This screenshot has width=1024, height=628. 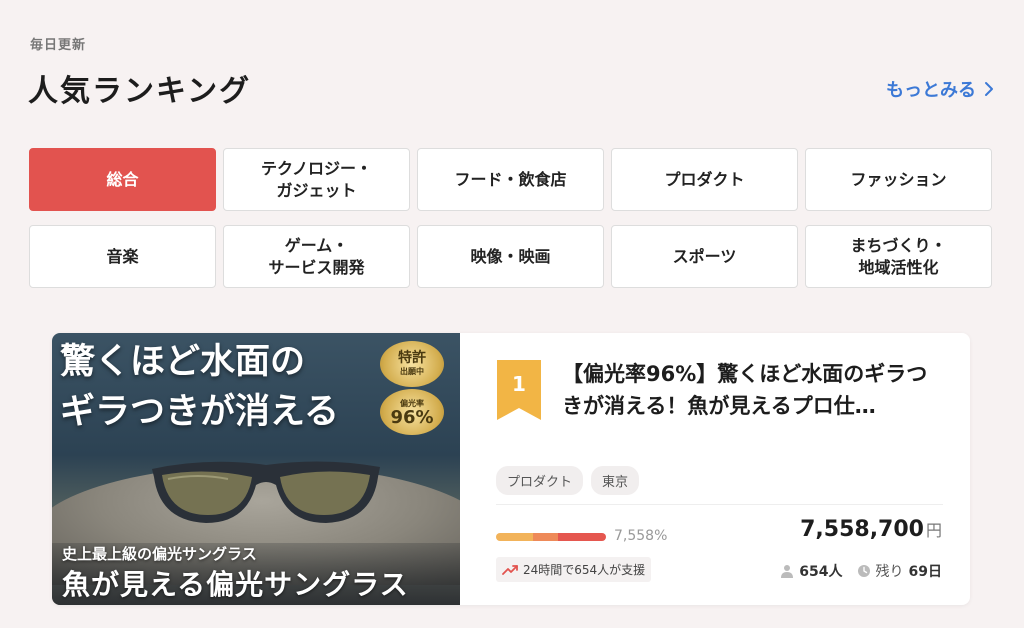 I want to click on polarization-badge: 偏光率 96%, so click(x=412, y=412).